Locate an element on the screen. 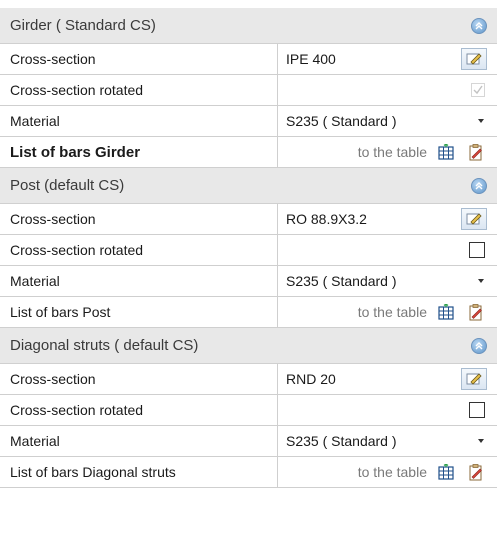 The height and width of the screenshot is (534, 497). property-label: List of bars Girder is located at coordinates (139, 152).